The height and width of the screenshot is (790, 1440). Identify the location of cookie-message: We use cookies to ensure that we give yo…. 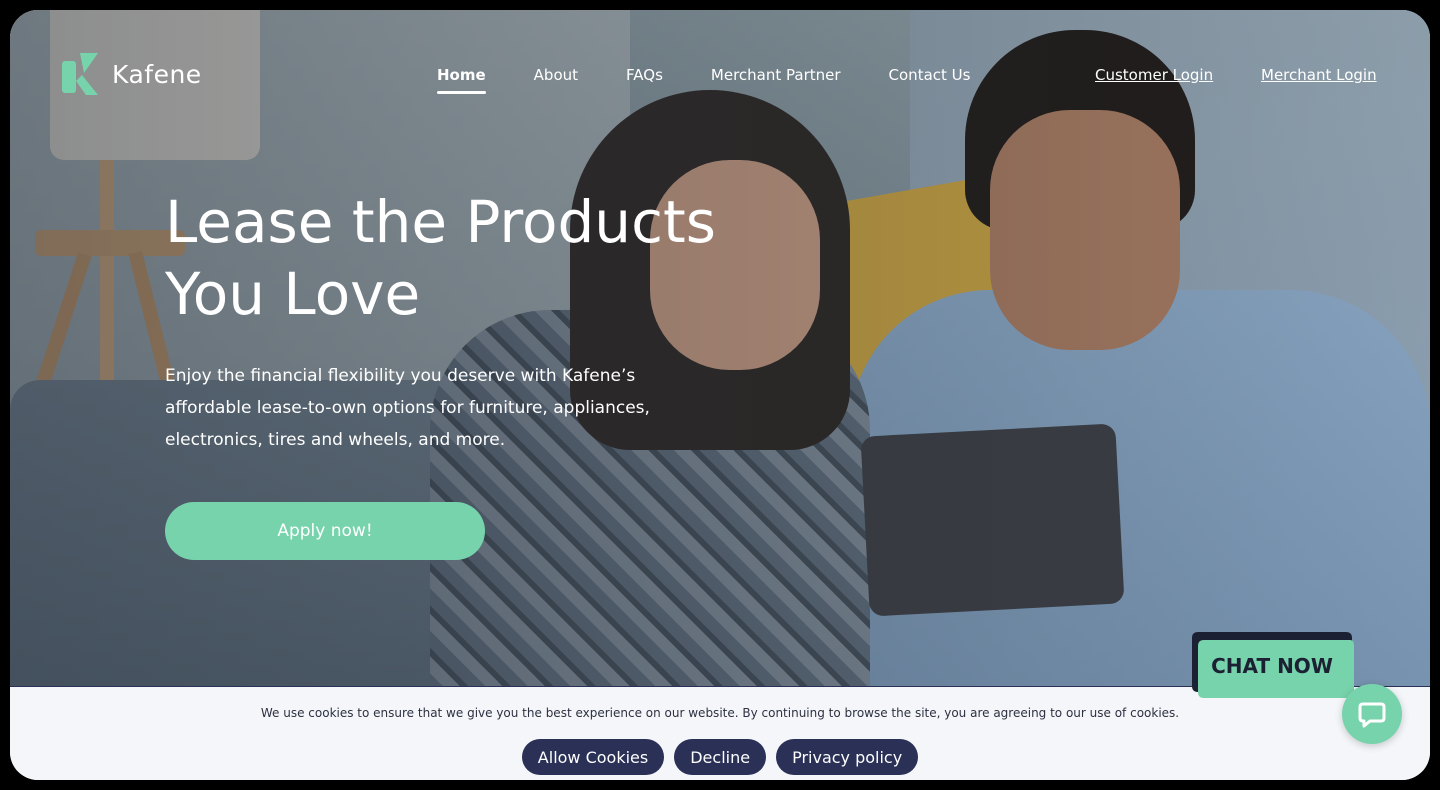
(720, 713).